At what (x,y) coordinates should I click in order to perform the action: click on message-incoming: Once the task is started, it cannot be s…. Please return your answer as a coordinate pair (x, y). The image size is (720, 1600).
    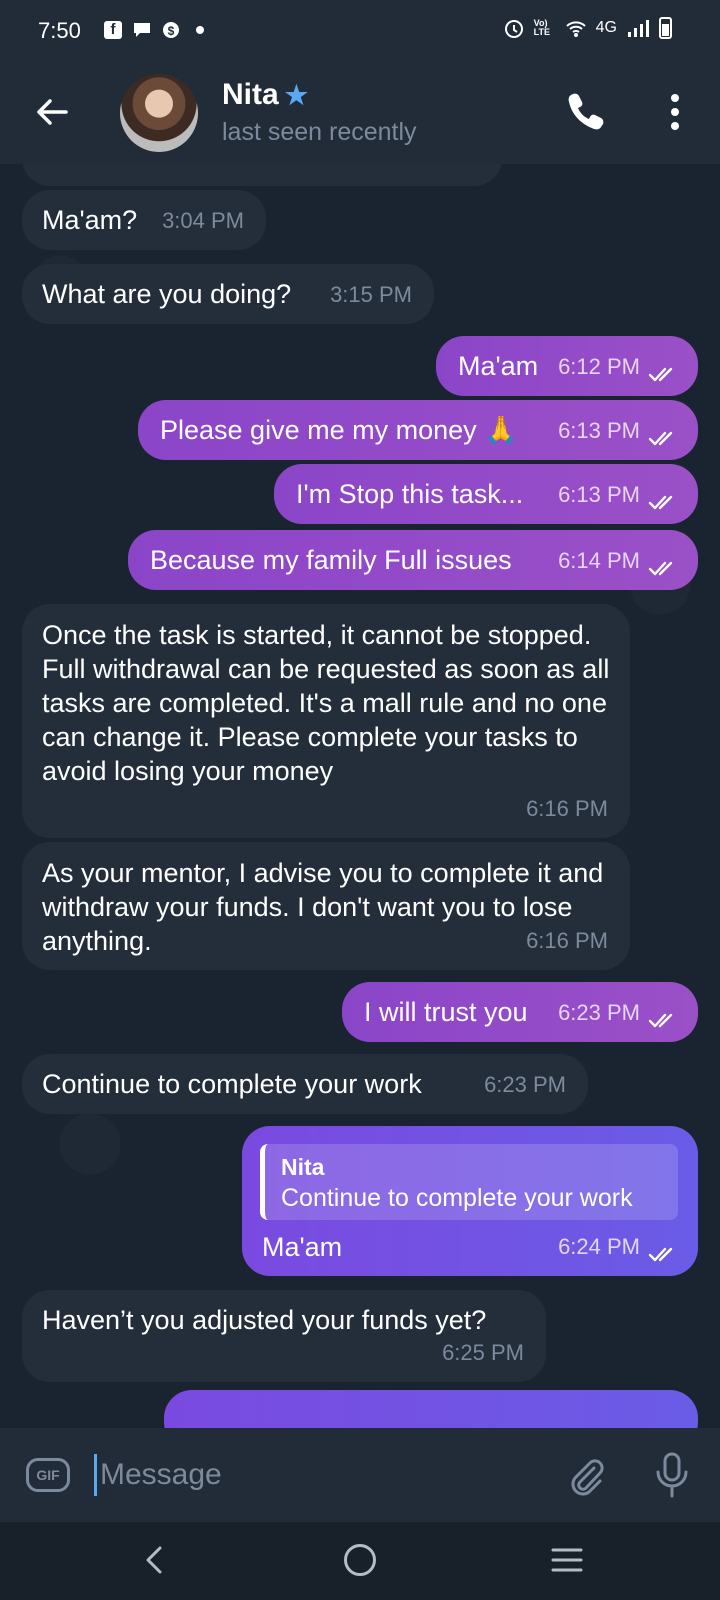
    Looking at the image, I should click on (326, 721).